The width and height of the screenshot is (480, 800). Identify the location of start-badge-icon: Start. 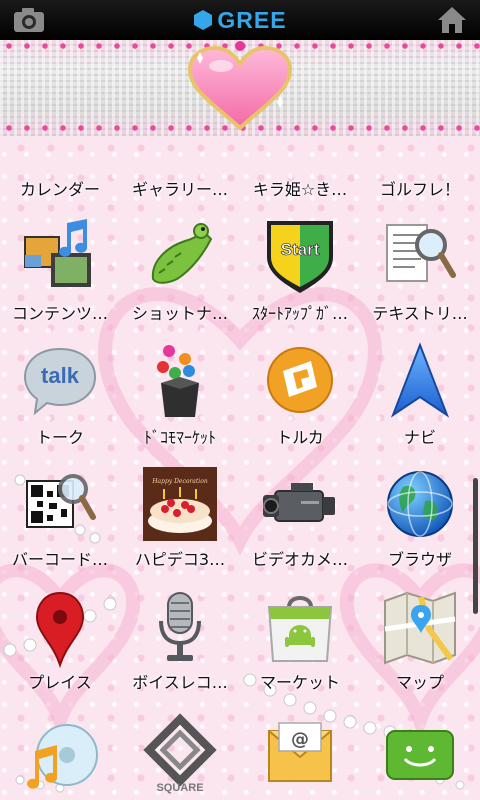
(300, 257).